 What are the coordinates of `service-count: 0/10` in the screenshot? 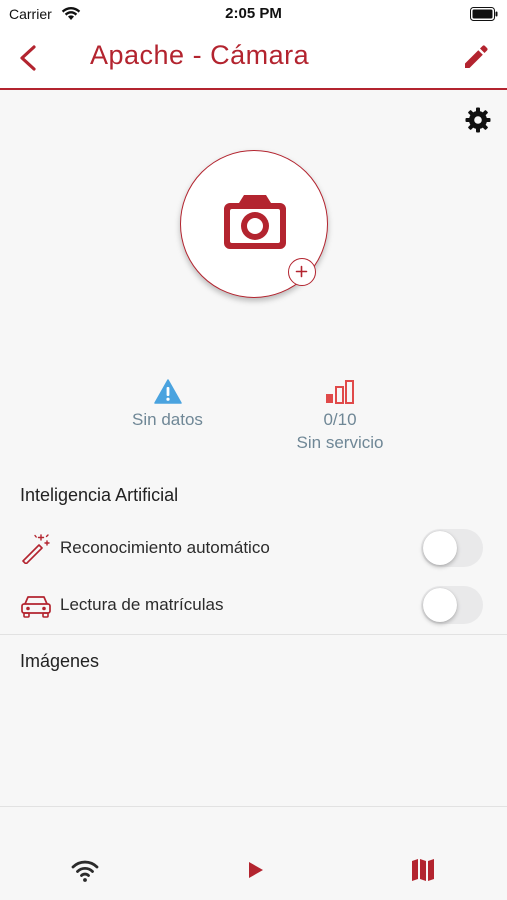 It's located at (340, 419).